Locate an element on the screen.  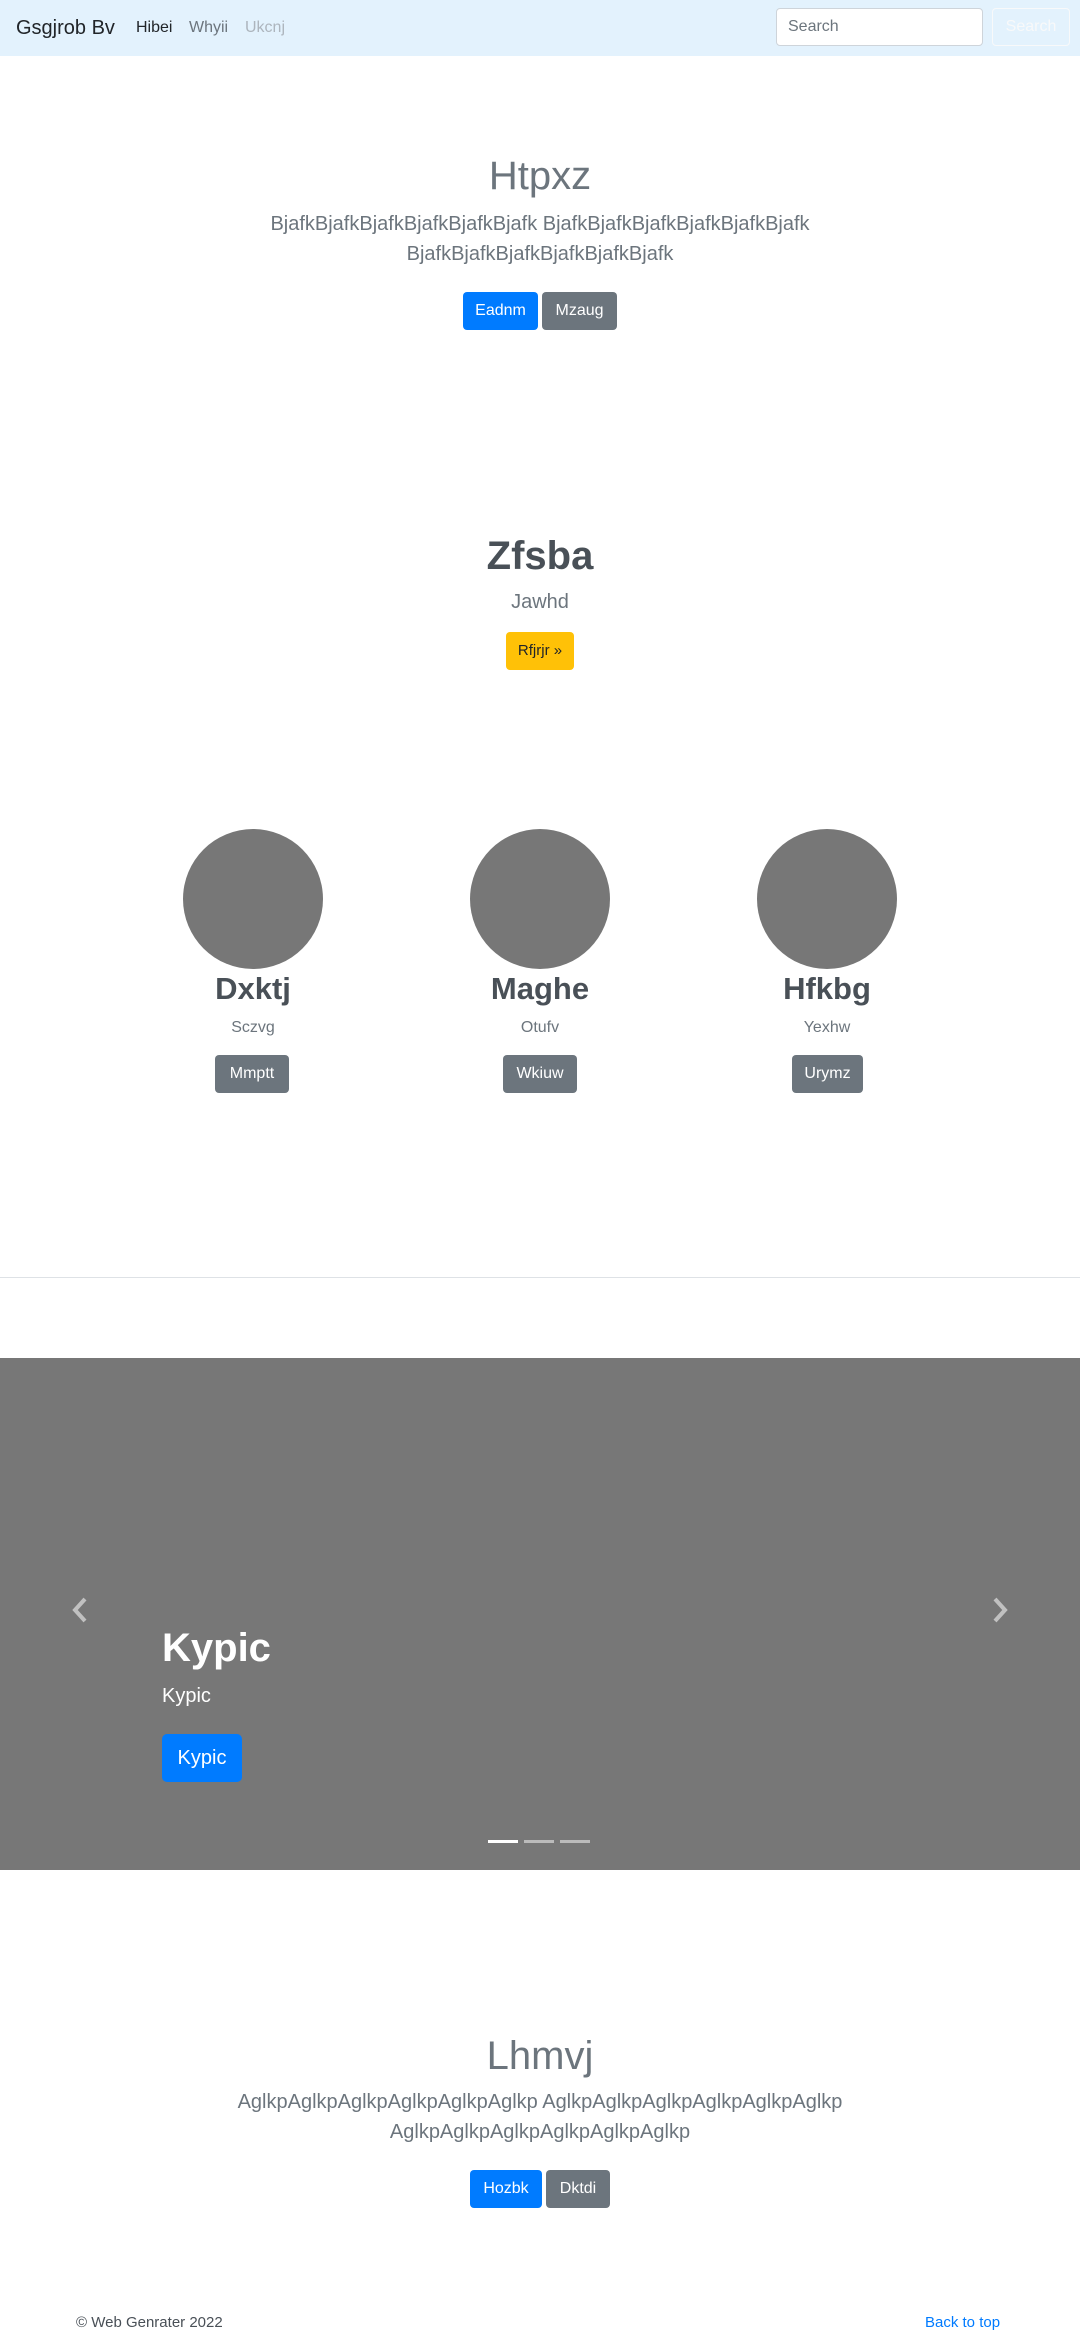
nav-link-ukcnj: Ukcnj is located at coordinates (265, 28).